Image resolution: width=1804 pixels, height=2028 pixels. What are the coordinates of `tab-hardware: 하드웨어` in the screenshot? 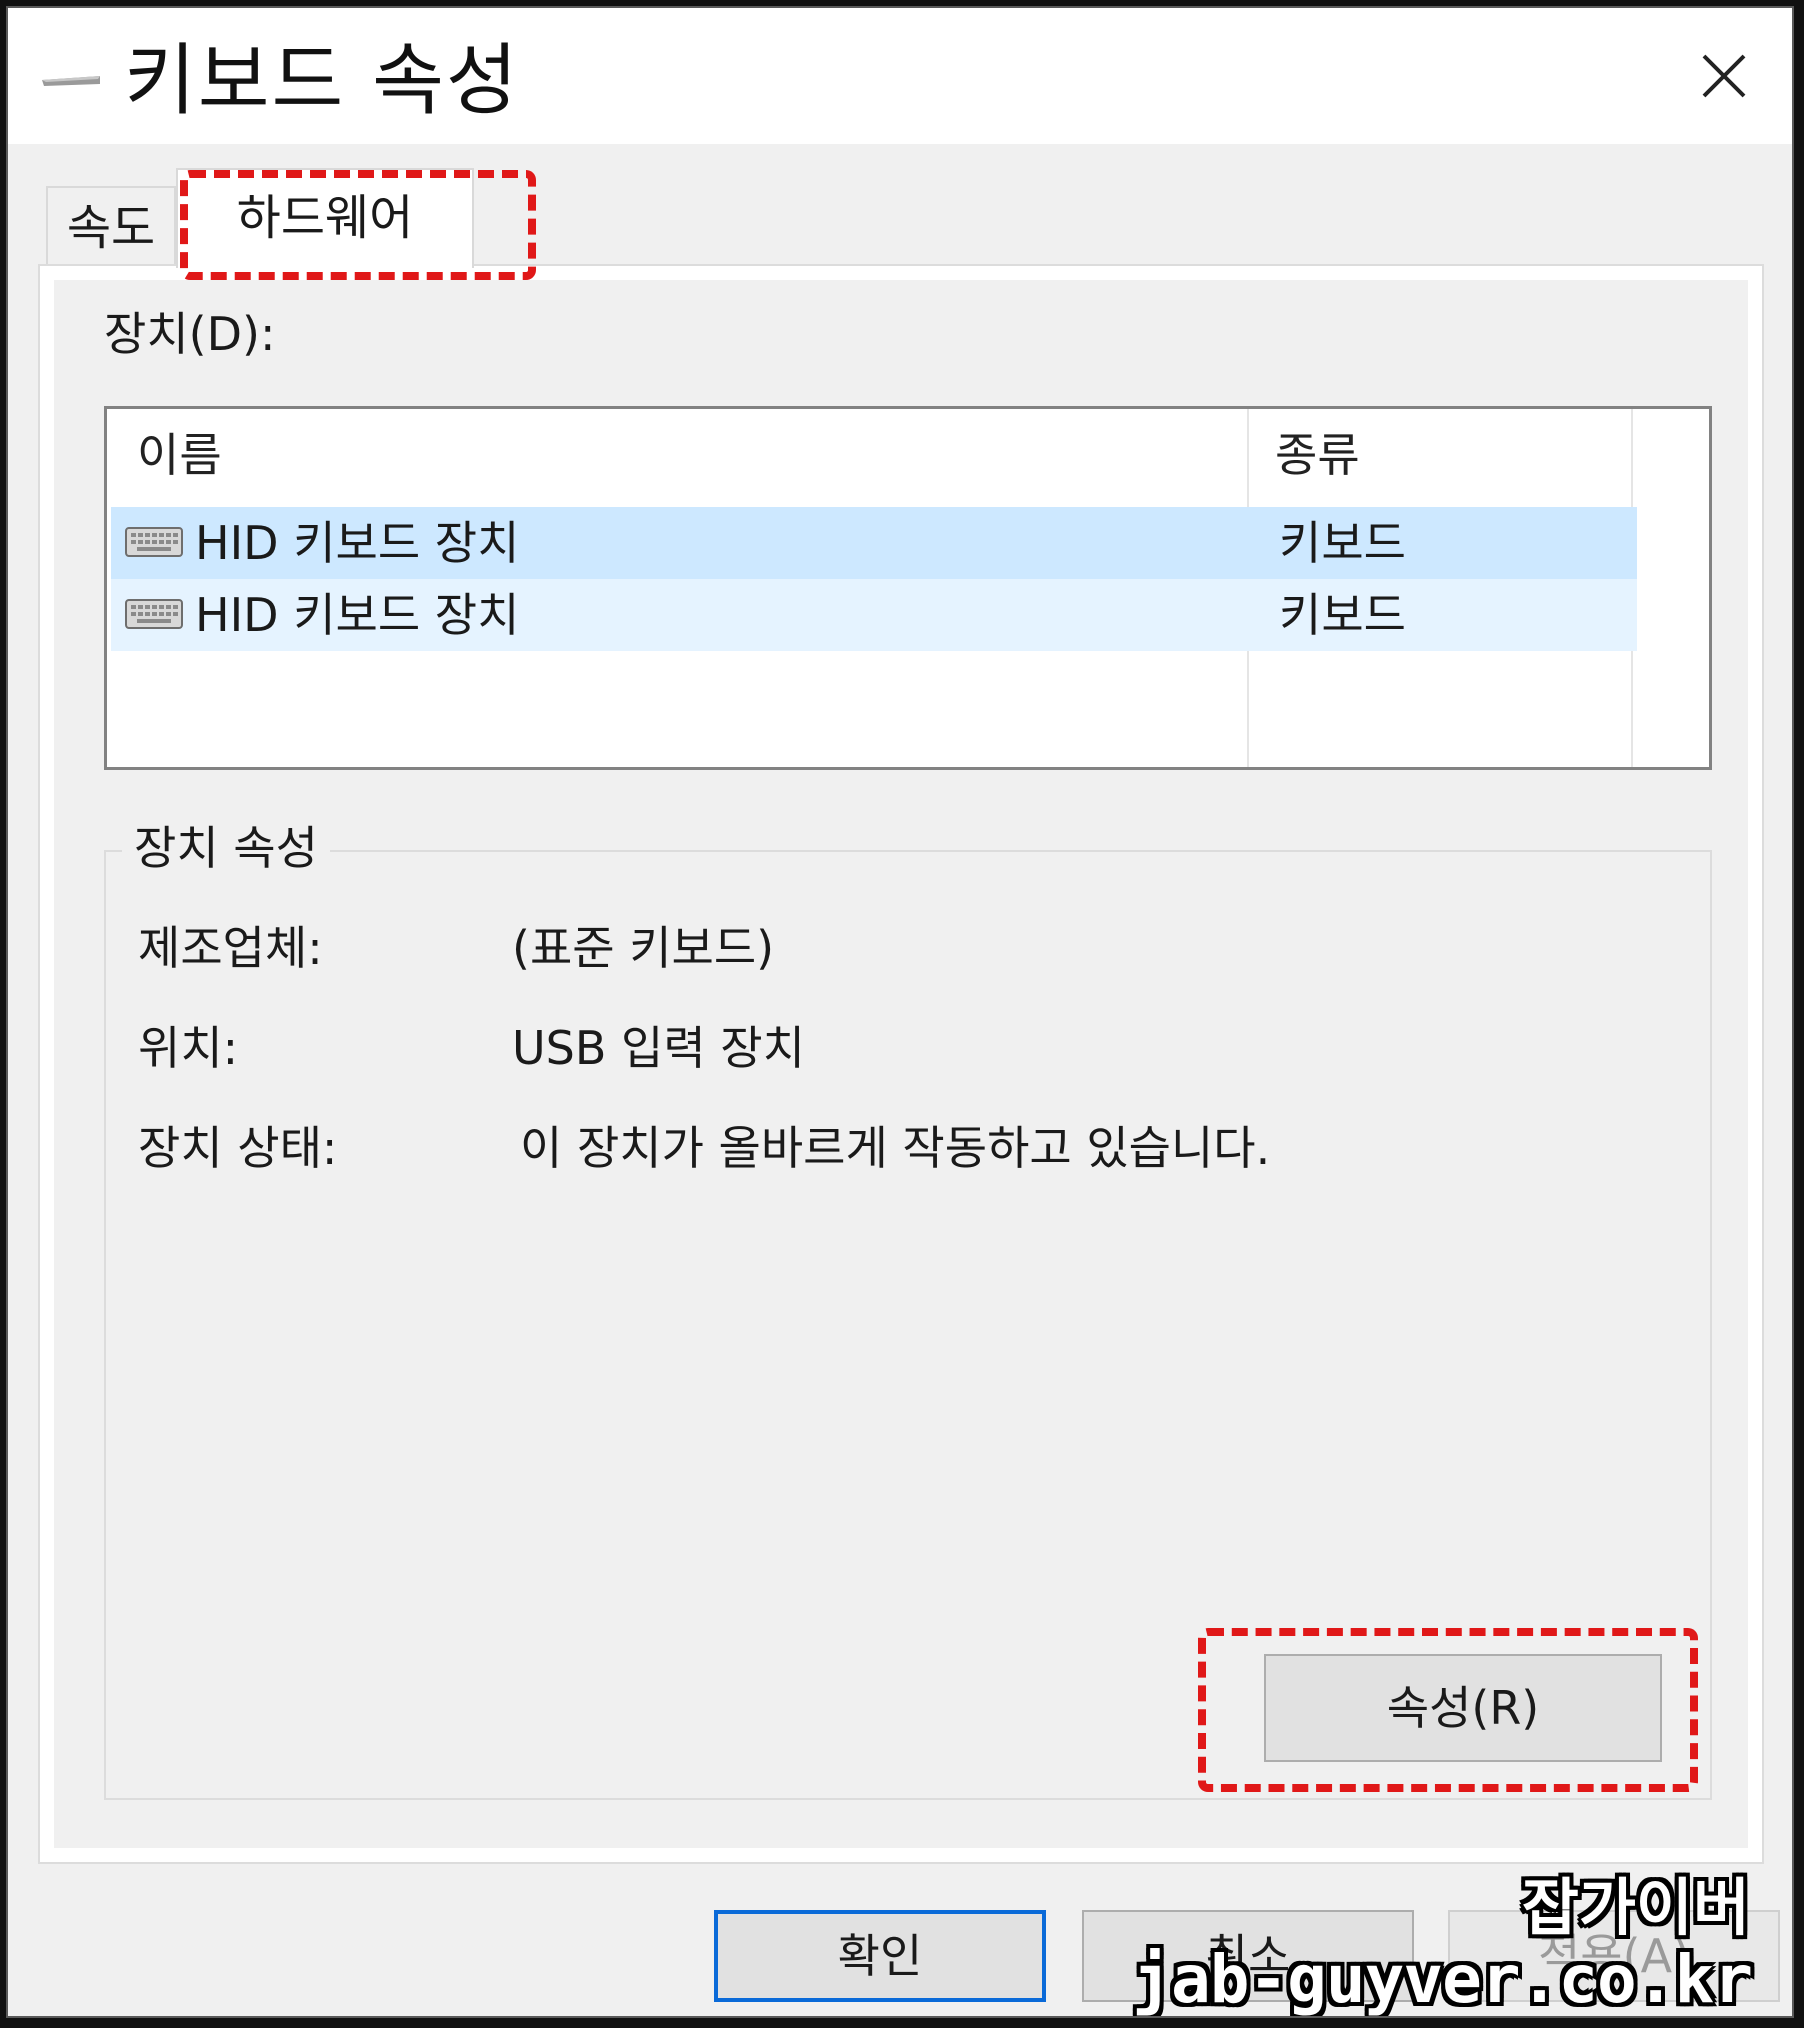 It's located at (325, 218).